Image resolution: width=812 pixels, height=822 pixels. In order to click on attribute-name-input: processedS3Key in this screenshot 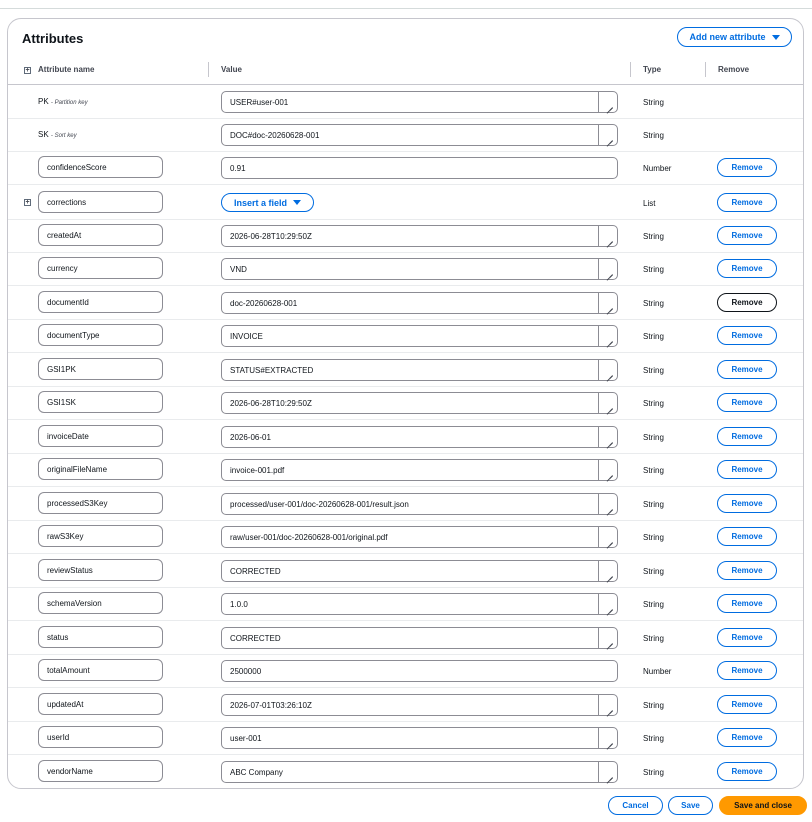, I will do `click(100, 503)`.